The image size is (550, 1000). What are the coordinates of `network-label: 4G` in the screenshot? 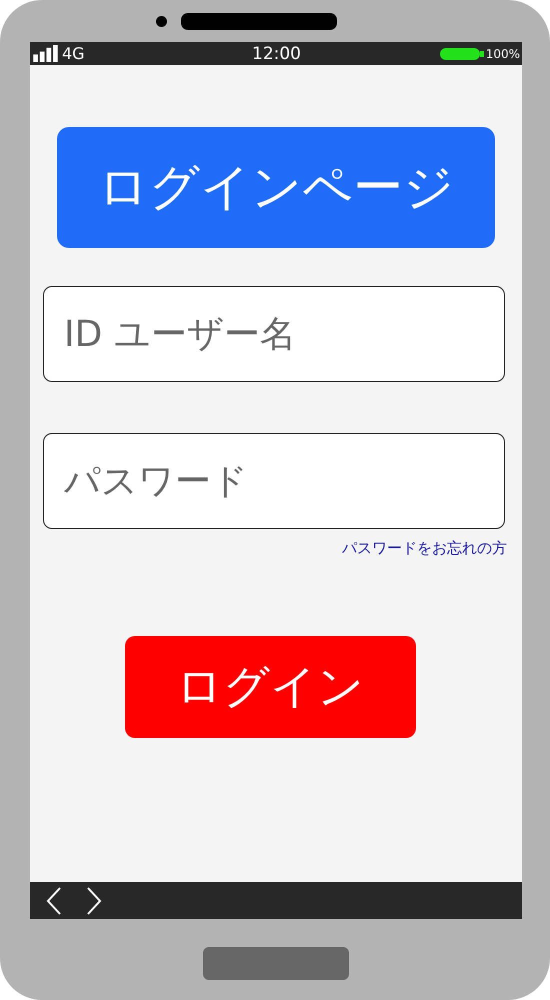 It's located at (73, 53).